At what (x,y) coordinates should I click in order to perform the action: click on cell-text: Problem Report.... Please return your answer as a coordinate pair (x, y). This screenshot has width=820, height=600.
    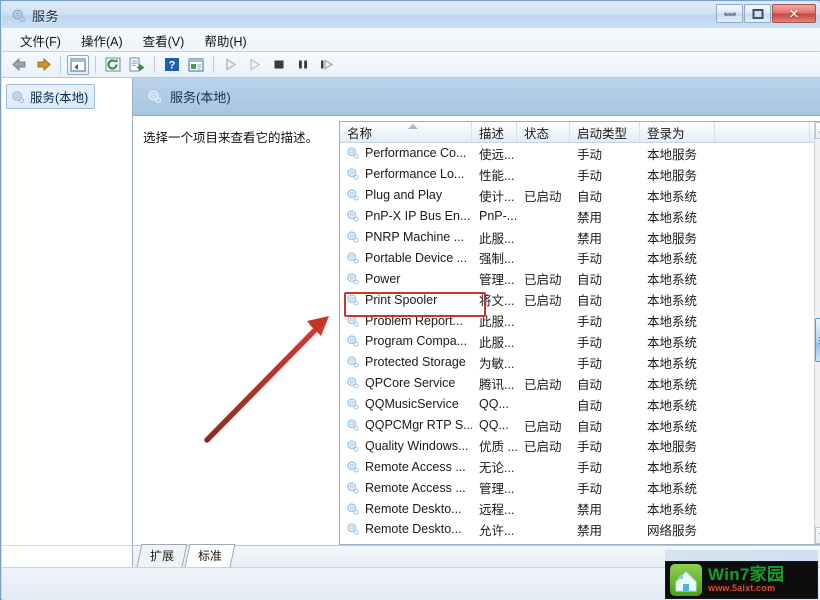
    Looking at the image, I should click on (414, 320).